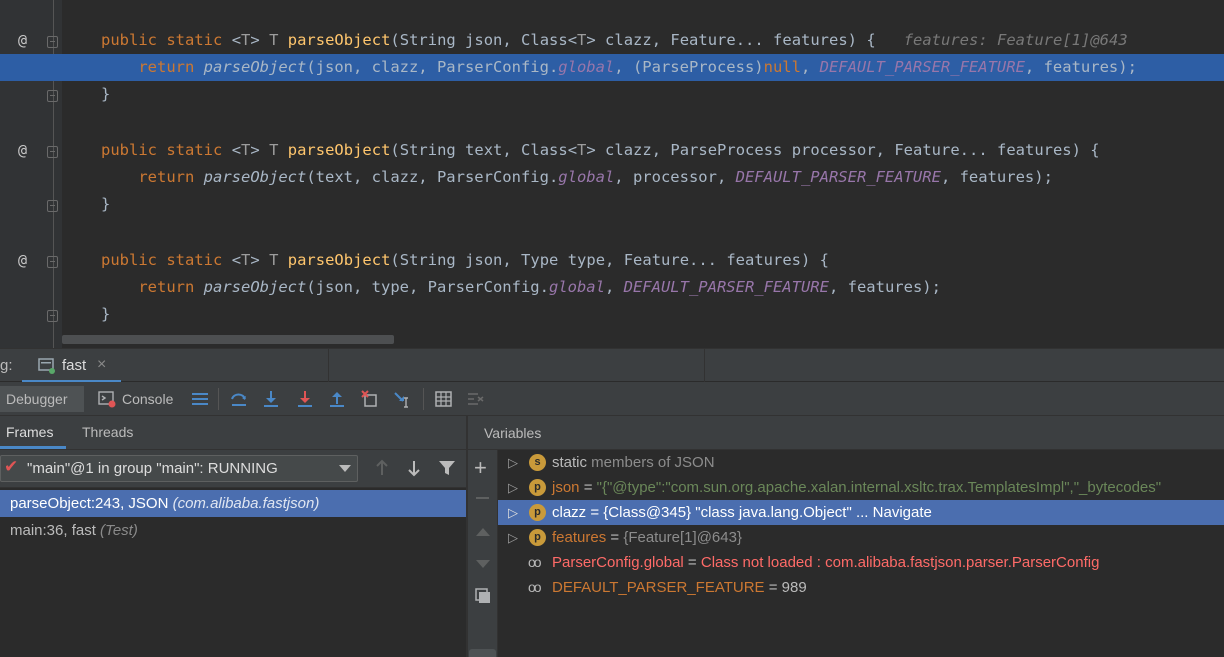 Image resolution: width=1224 pixels, height=657 pixels. What do you see at coordinates (483, 532) in the screenshot?
I see `move-up-icon` at bounding box center [483, 532].